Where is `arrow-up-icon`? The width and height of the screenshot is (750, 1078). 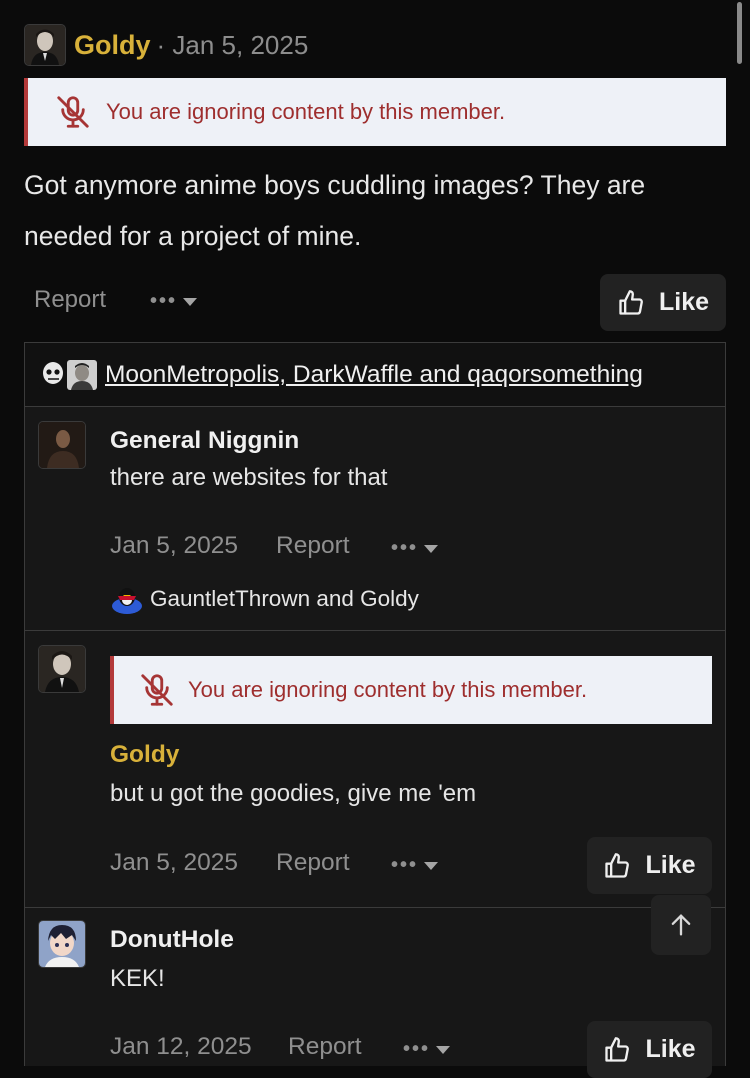
arrow-up-icon is located at coordinates (681, 925).